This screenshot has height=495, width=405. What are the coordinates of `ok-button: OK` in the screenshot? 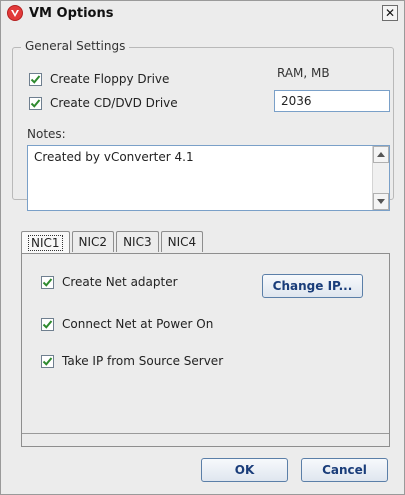 It's located at (244, 470).